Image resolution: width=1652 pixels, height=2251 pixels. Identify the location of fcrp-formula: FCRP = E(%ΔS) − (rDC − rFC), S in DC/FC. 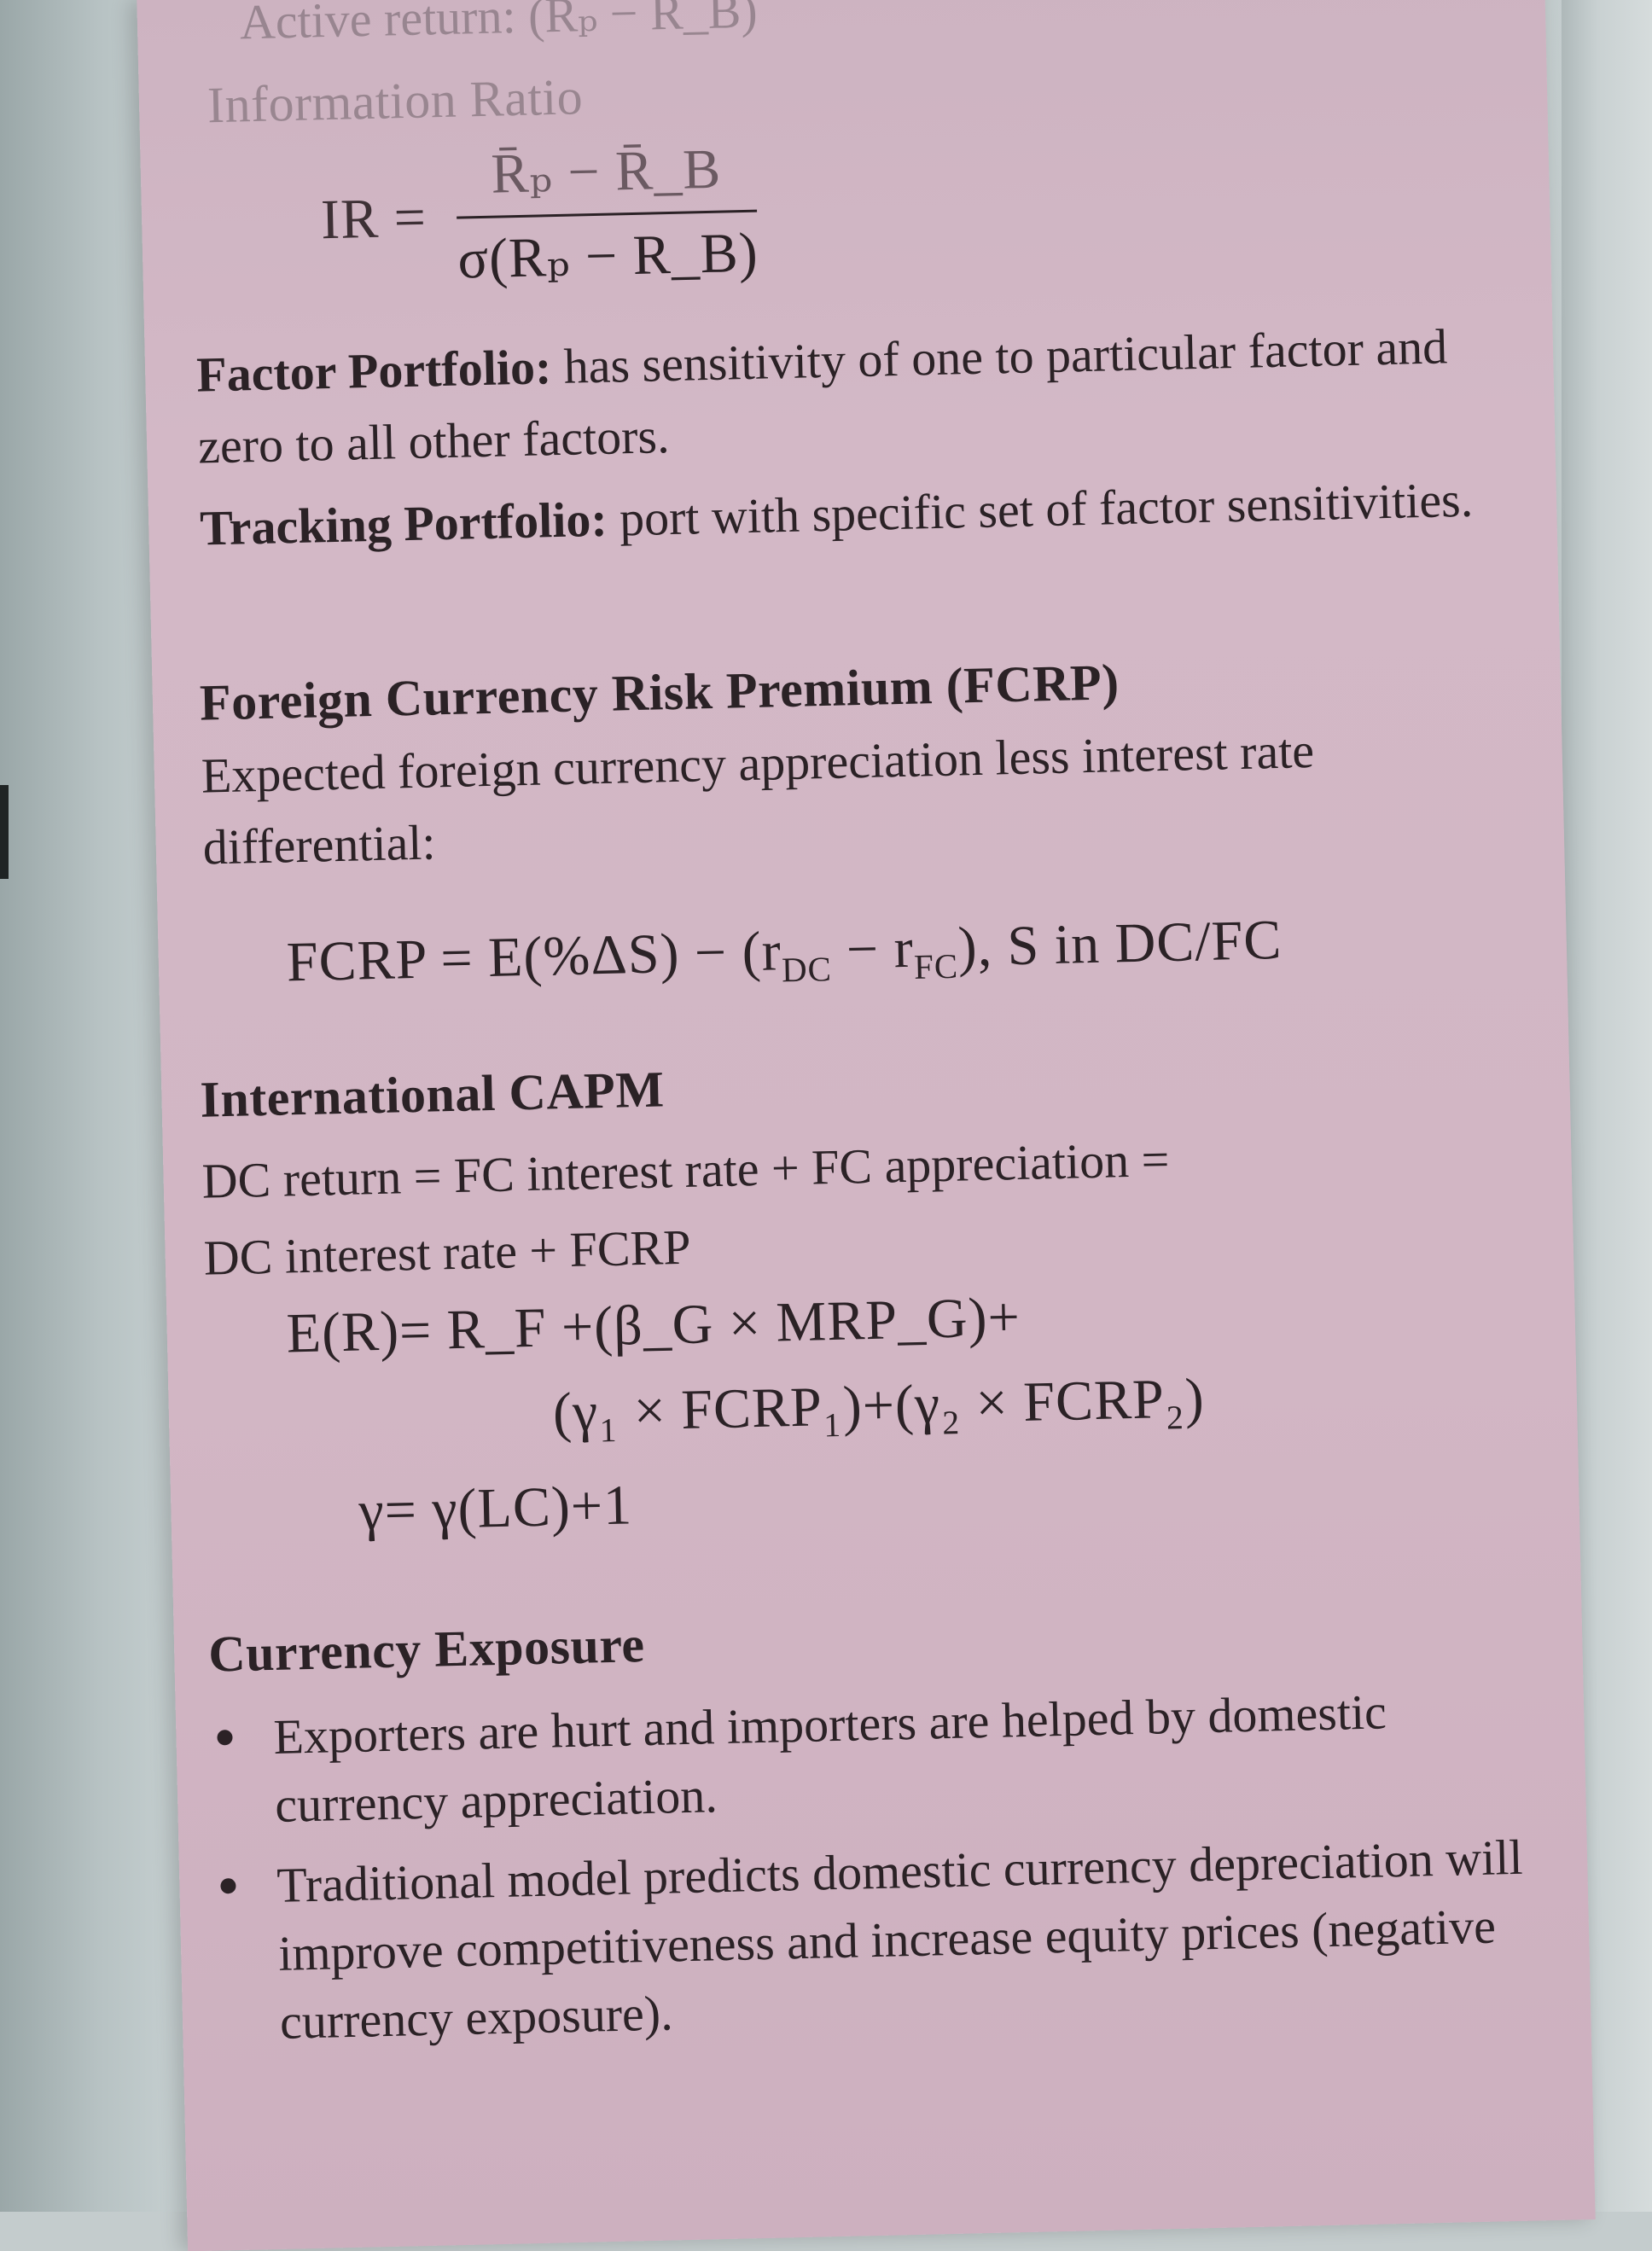
(784, 955).